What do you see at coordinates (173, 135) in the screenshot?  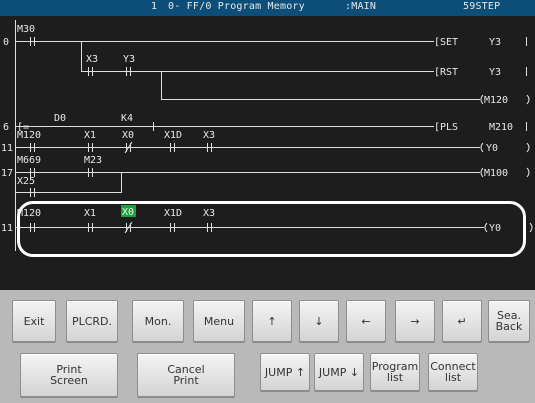 I see `device-label: X1D` at bounding box center [173, 135].